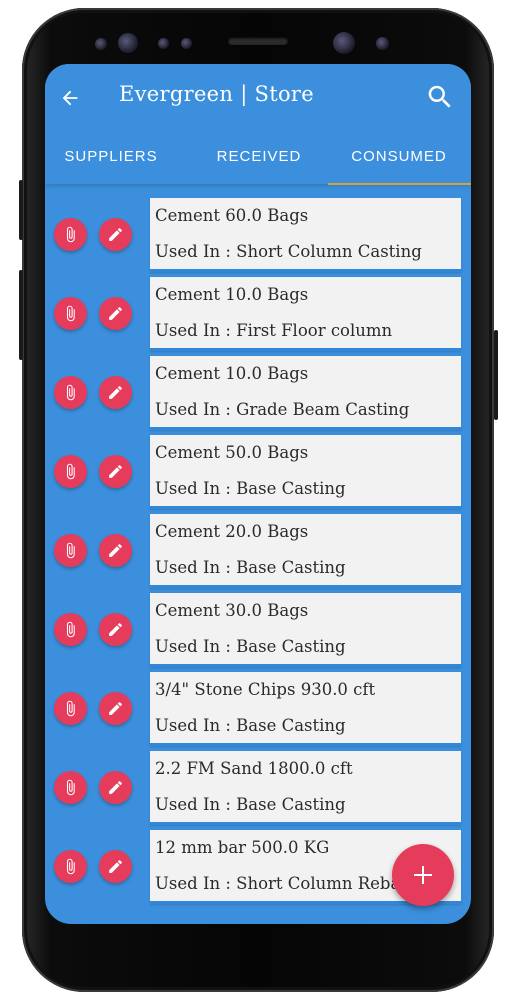 The width and height of the screenshot is (517, 1000). I want to click on ambient-light-sensor, so click(163, 43).